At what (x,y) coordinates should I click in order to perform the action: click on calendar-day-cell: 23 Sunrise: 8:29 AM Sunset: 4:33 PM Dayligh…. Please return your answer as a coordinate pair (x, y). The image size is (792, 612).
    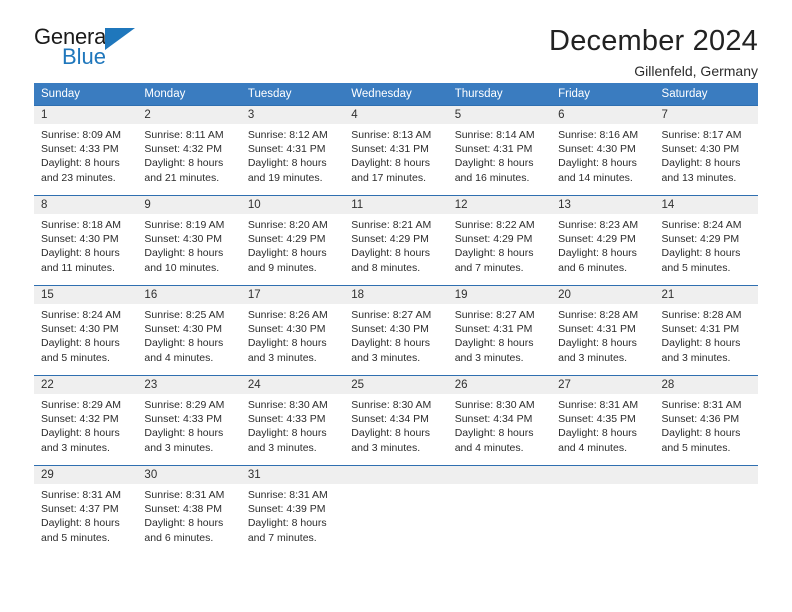
    Looking at the image, I should click on (189, 420).